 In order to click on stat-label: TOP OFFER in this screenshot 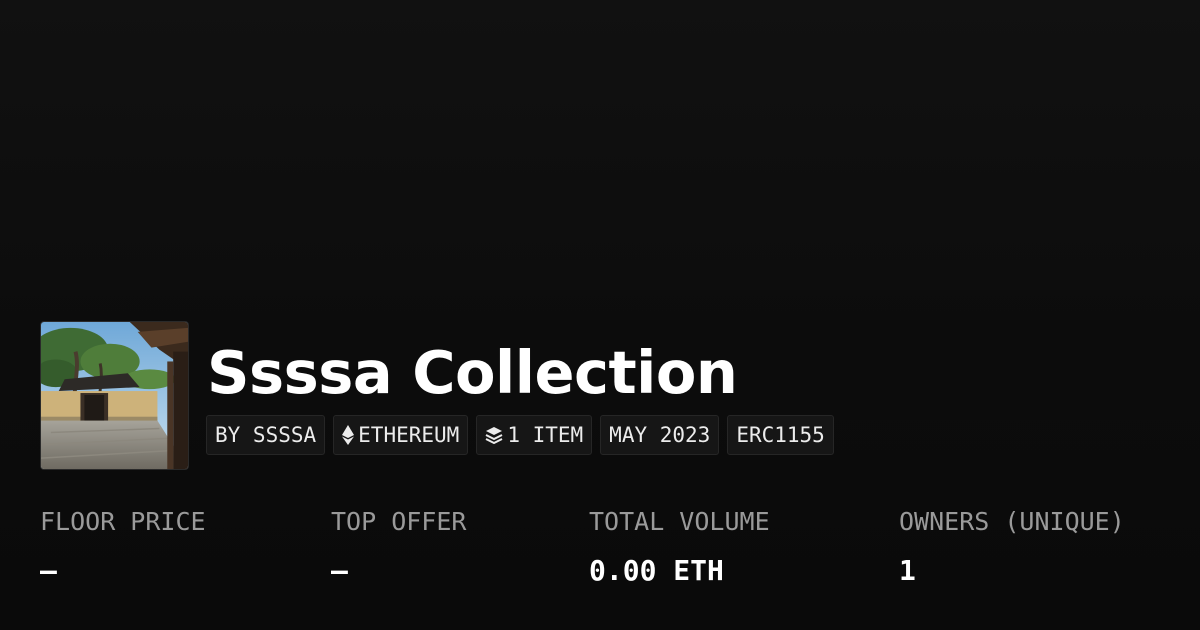, I will do `click(399, 521)`.